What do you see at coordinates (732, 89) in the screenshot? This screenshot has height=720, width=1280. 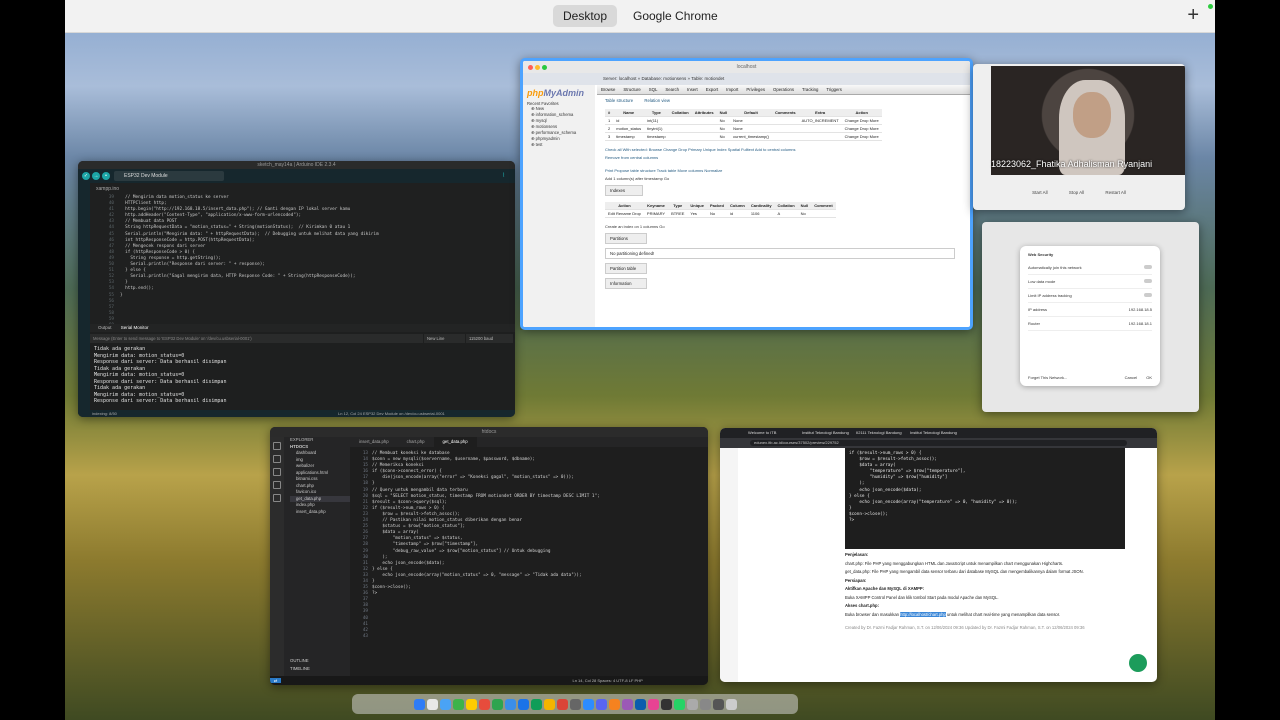 I see `pma-menu-item: Import` at bounding box center [732, 89].